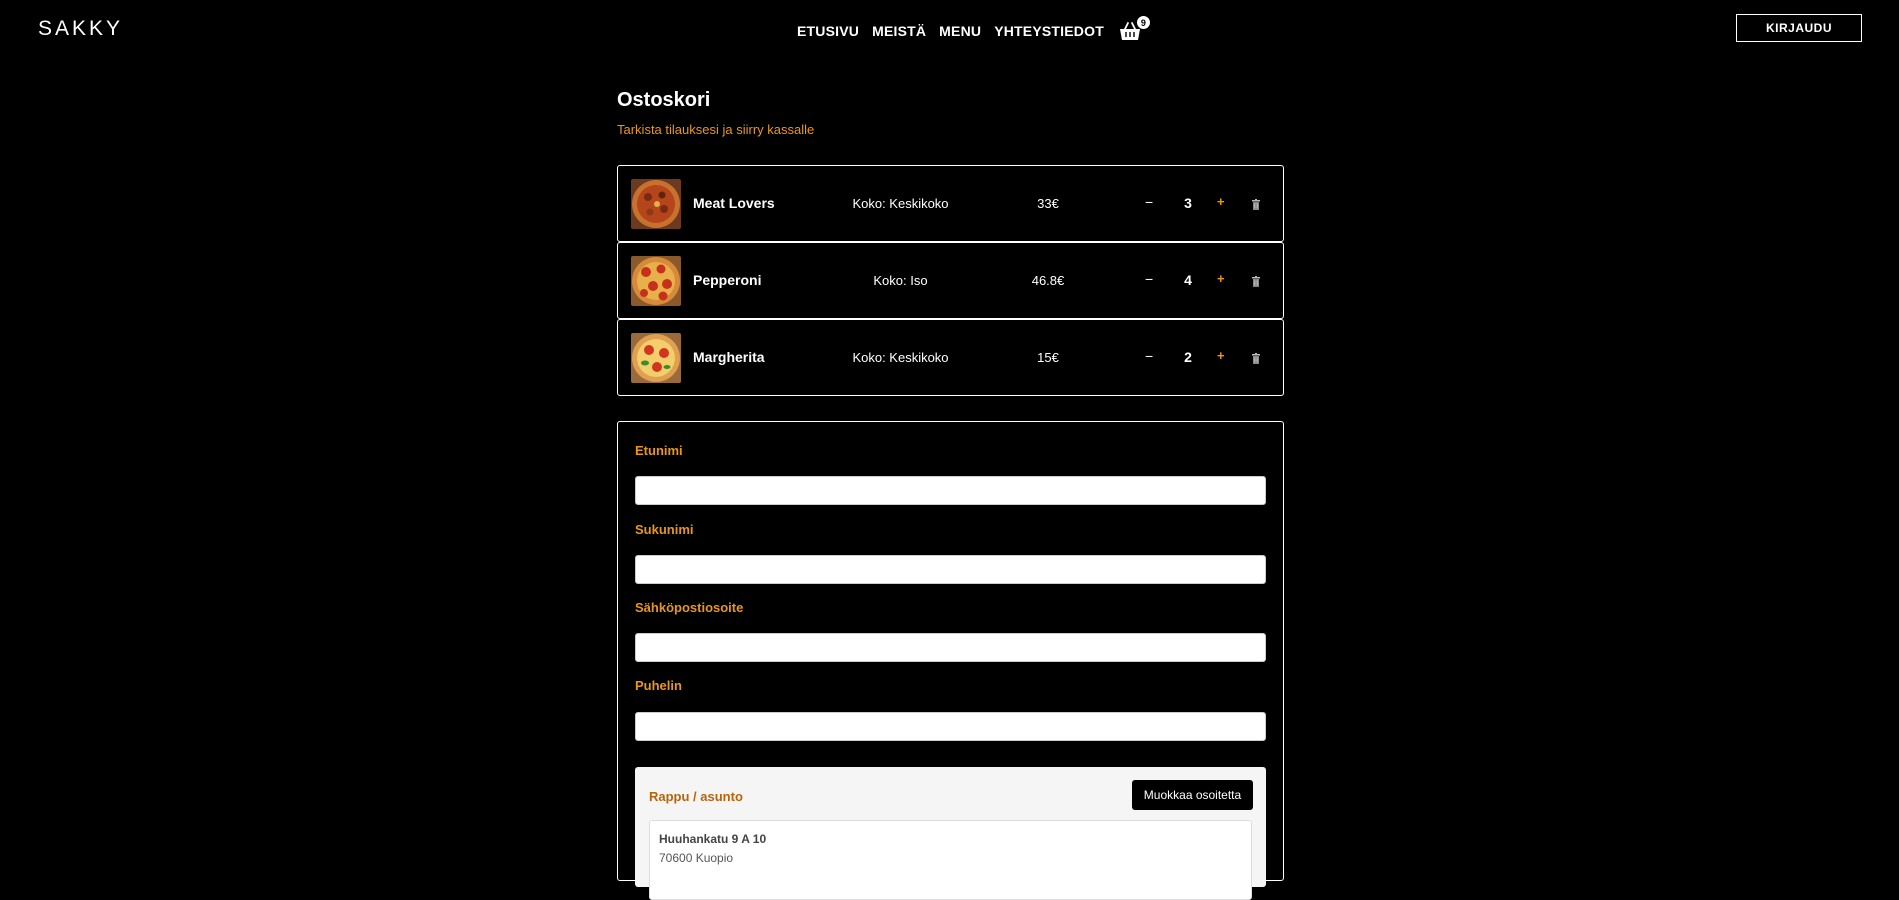  I want to click on first-name-input, so click(950, 490).